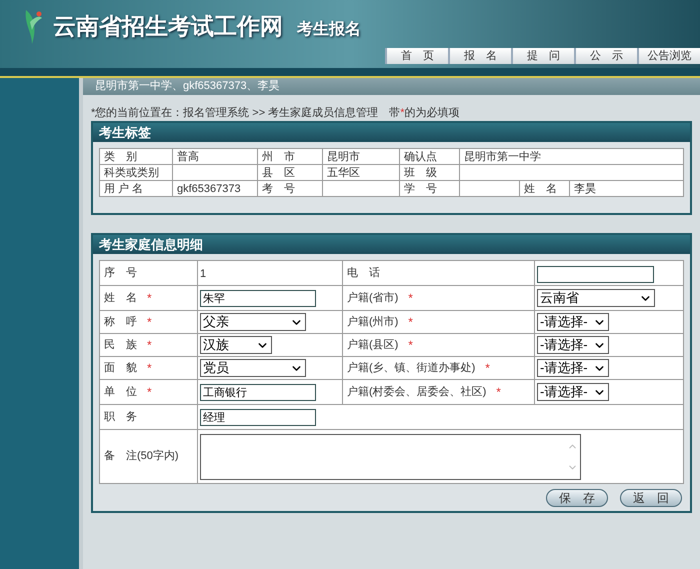 The width and height of the screenshot is (700, 569). I want to click on field-label: 民 族, so click(120, 345).